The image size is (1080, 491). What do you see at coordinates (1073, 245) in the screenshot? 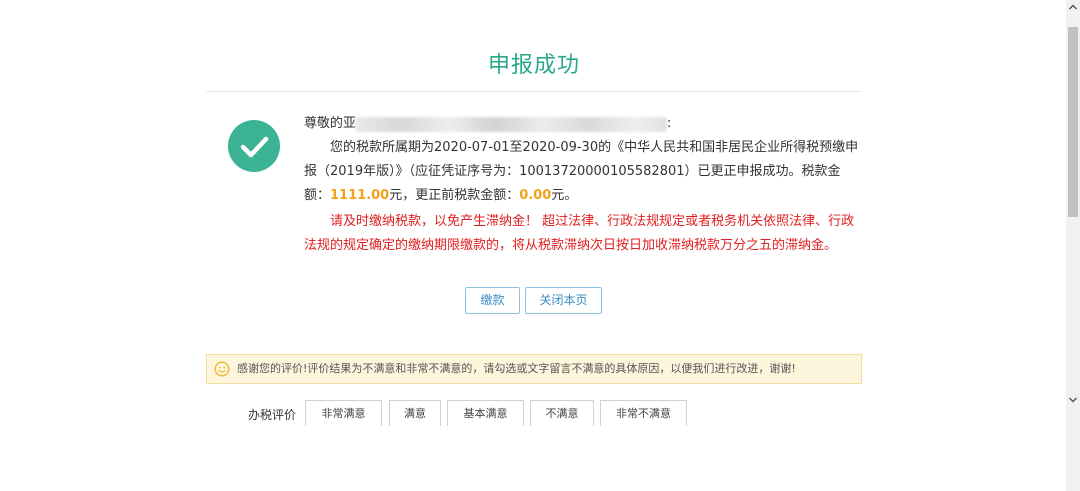
I see `vertical-scrollbar` at bounding box center [1073, 245].